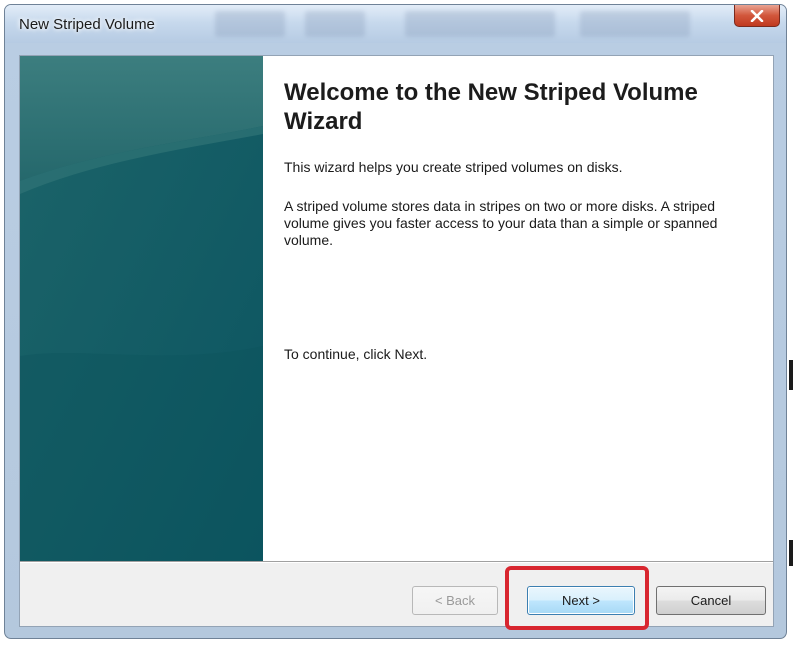  I want to click on close-button, so click(757, 16).